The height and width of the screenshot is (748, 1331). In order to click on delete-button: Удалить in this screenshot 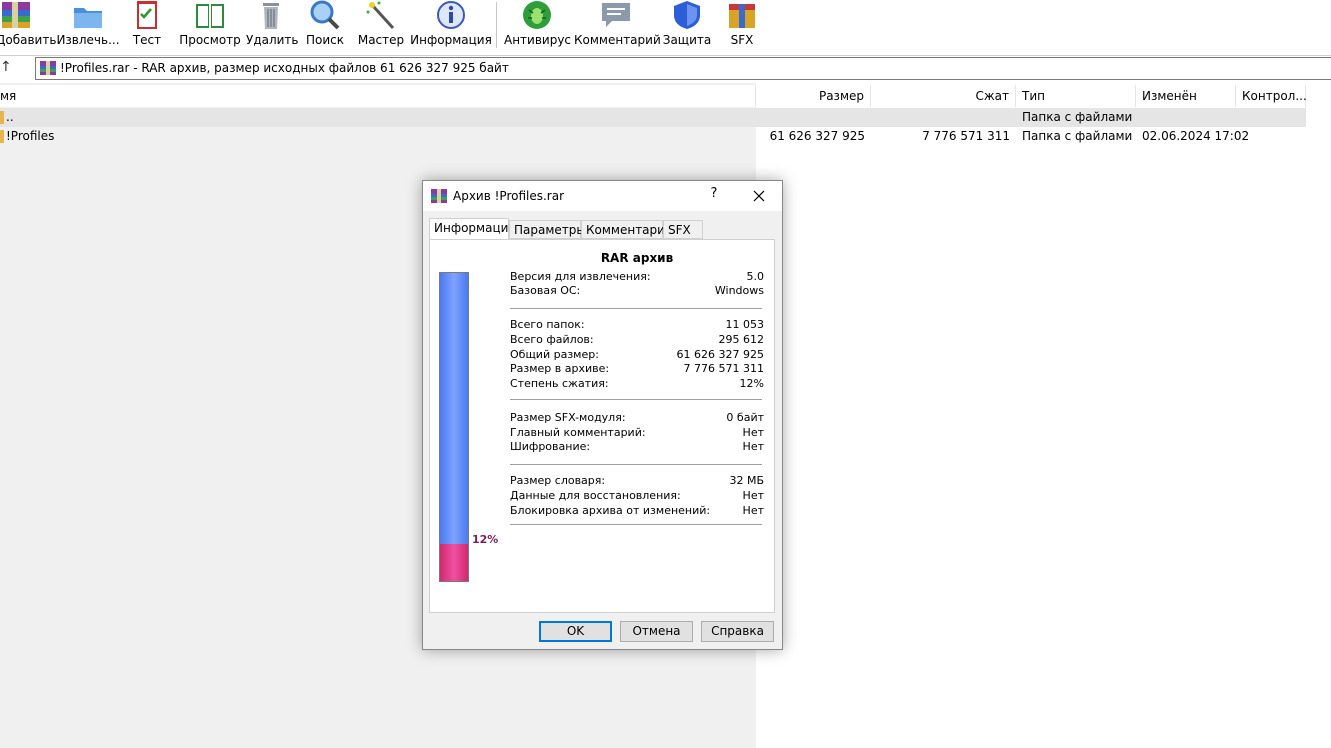, I will do `click(272, 27)`.